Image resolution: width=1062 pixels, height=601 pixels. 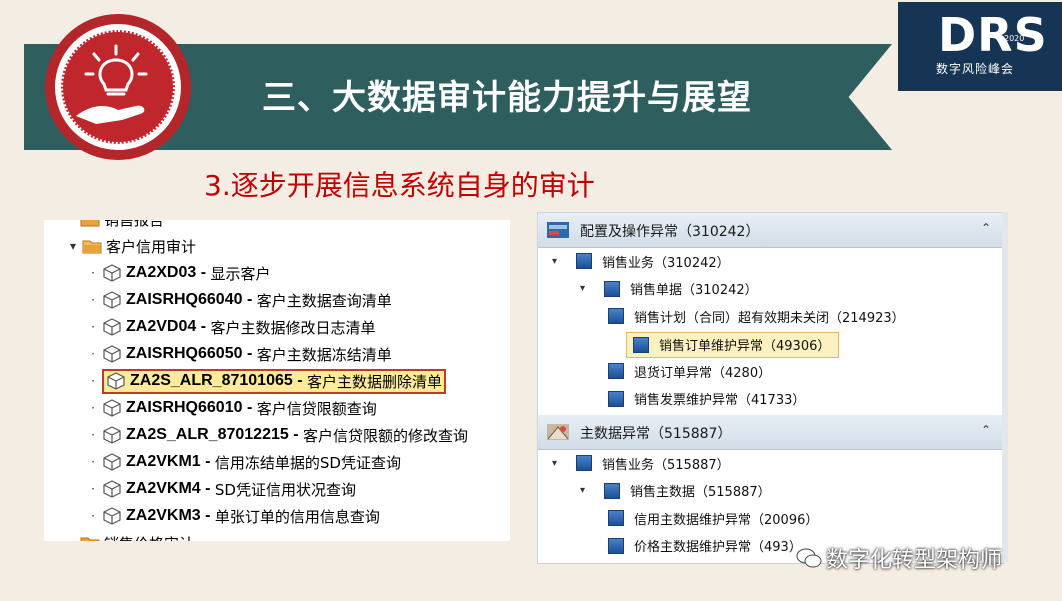 I want to click on tree-item: · ZA2VD04 - 客户主数据修改日志清单, so click(x=231, y=327).